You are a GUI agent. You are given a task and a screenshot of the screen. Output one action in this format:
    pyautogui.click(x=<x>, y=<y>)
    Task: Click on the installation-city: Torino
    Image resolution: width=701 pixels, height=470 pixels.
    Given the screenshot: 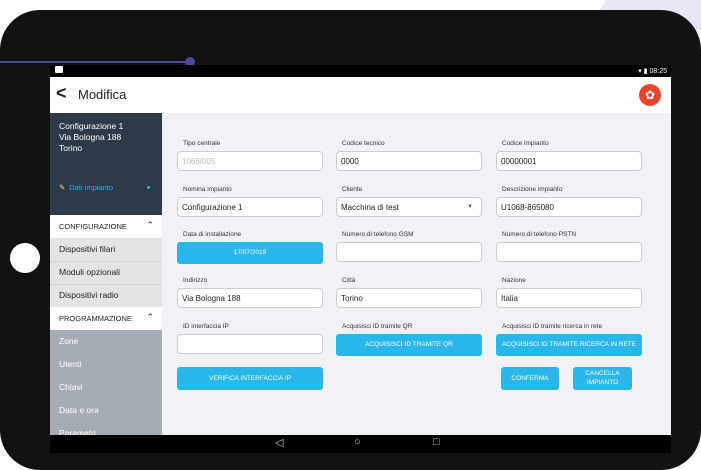 What is the action you would take?
    pyautogui.click(x=71, y=148)
    